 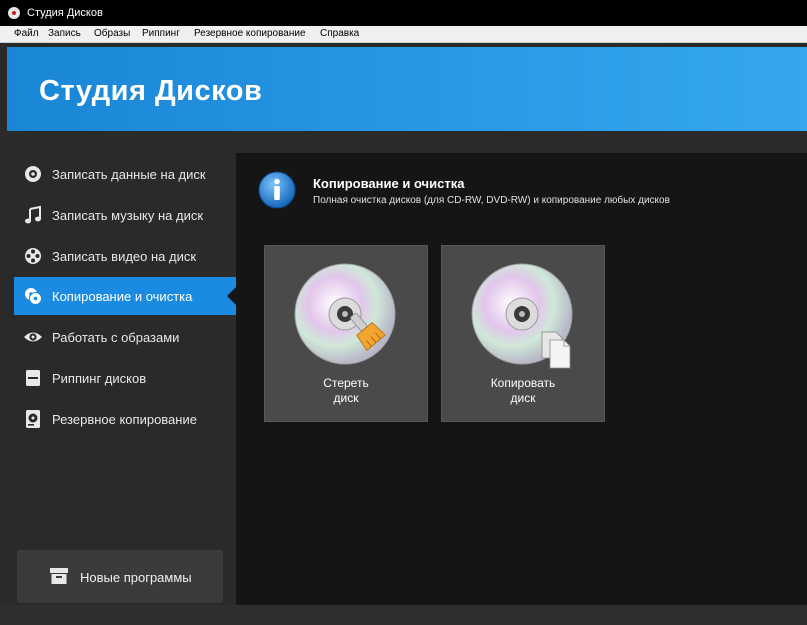 I want to click on sidebar-item-label: Резервное копирование, so click(x=124, y=419).